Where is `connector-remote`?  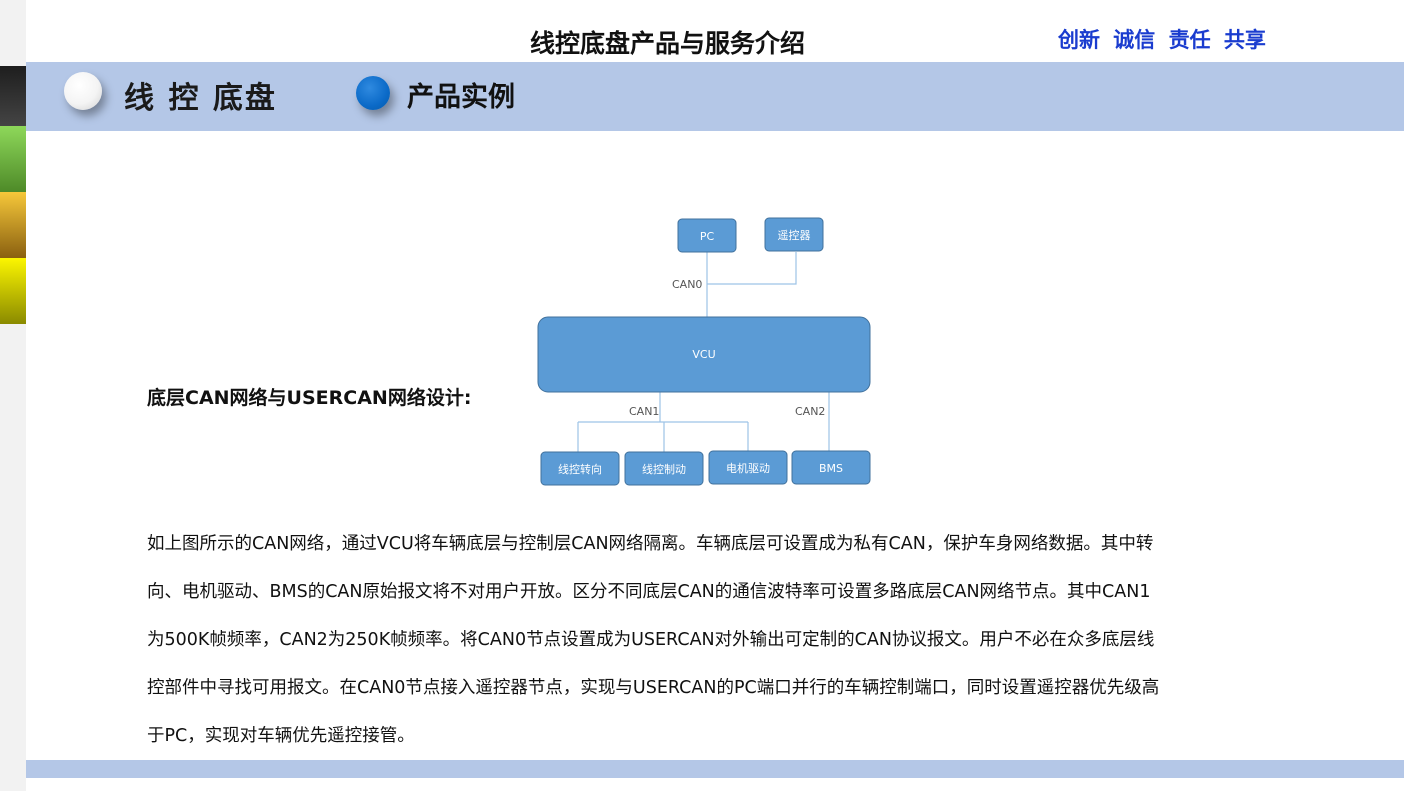
connector-remote is located at coordinates (752, 268).